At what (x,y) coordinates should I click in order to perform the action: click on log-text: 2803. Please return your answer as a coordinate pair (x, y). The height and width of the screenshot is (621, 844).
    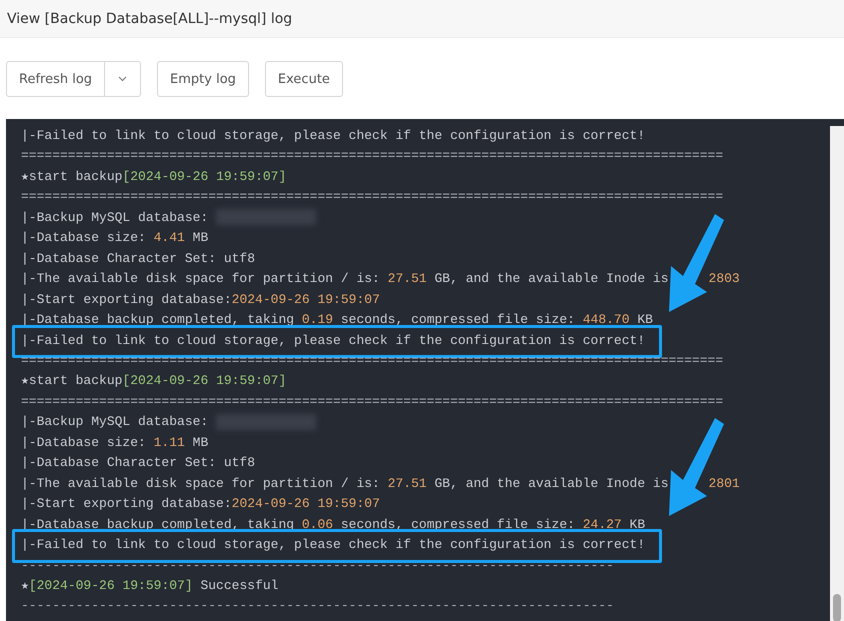
    Looking at the image, I should click on (724, 278).